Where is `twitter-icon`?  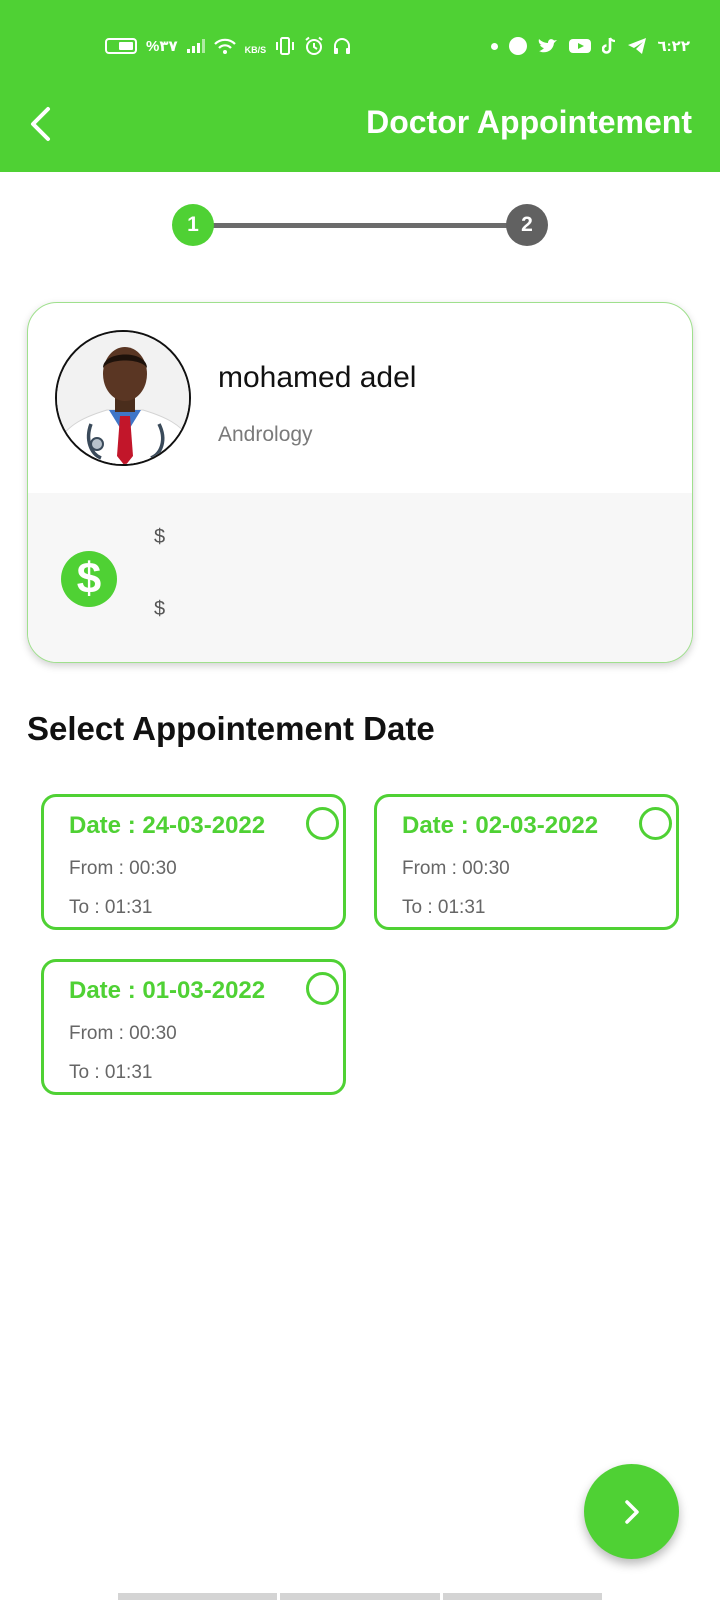 twitter-icon is located at coordinates (547, 46).